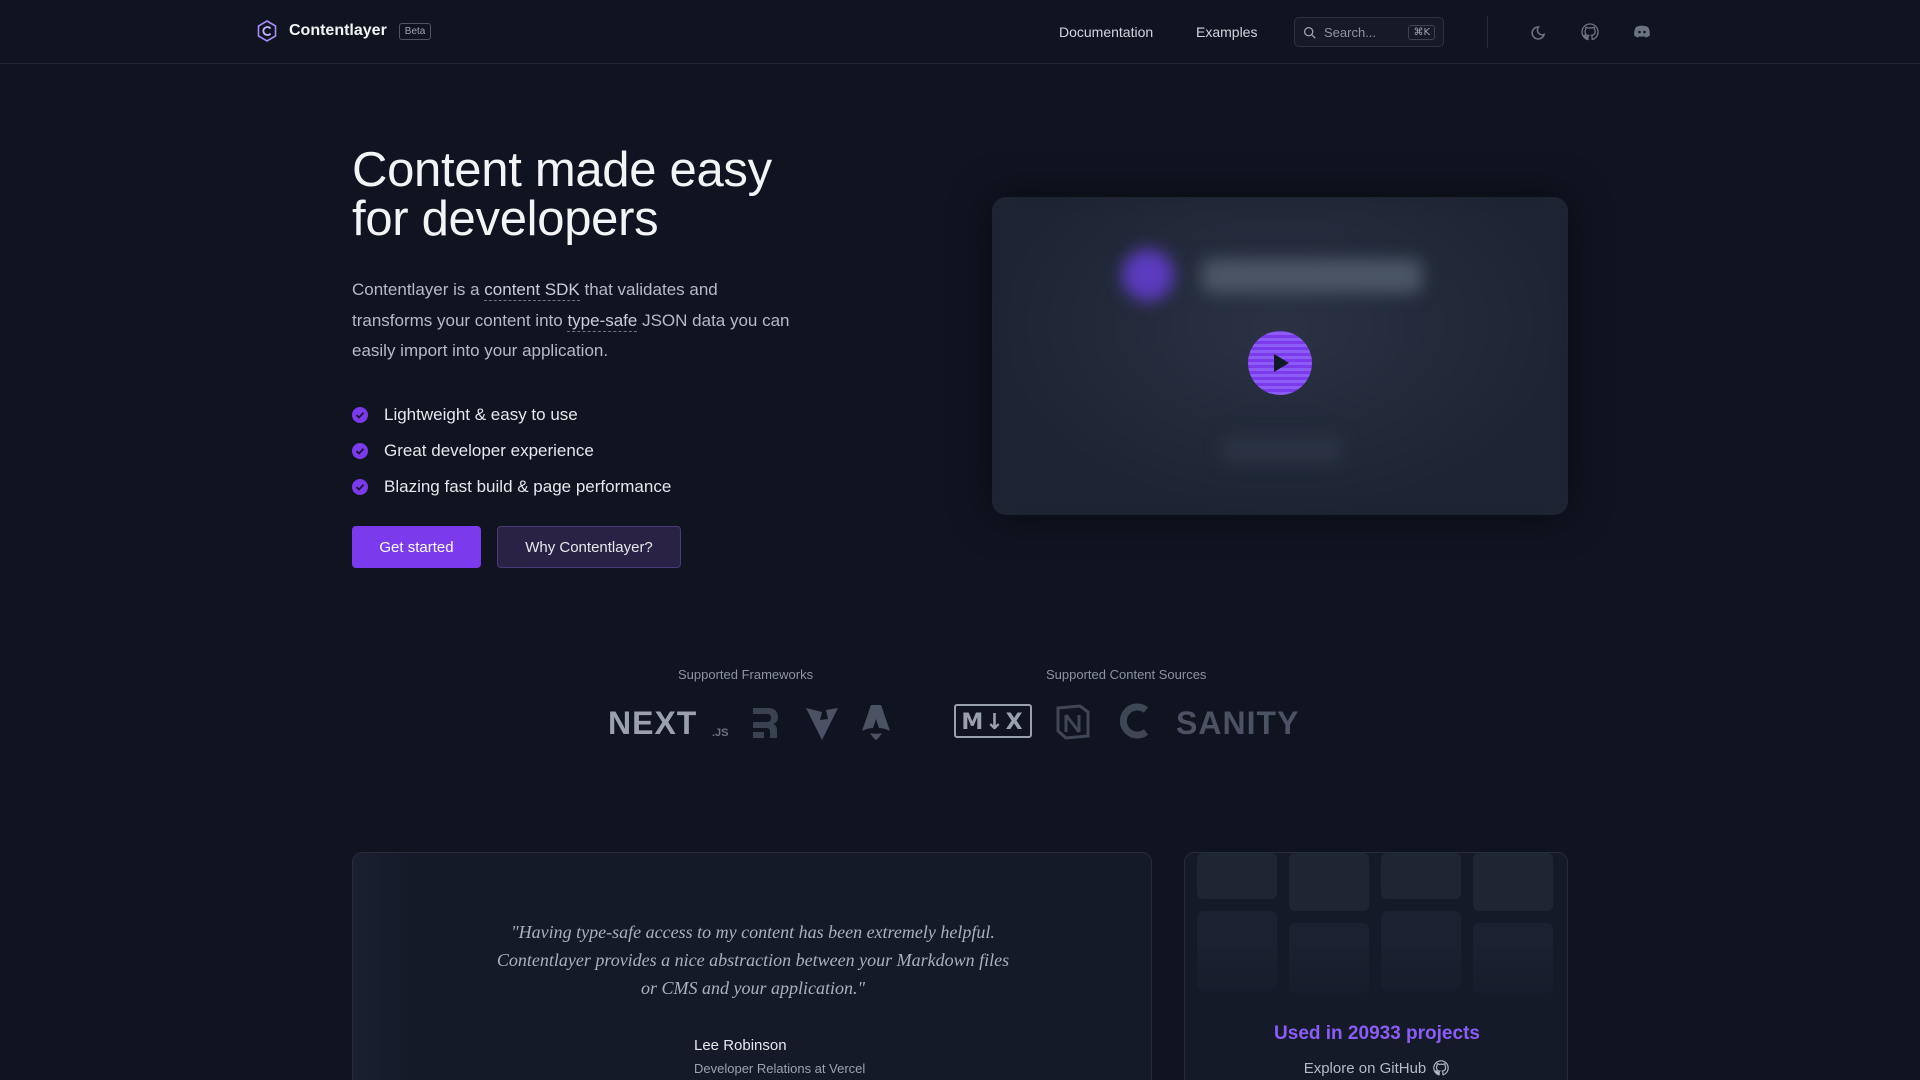 The image size is (1920, 1080). I want to click on search-input: Search... ⌘K, so click(1369, 32).